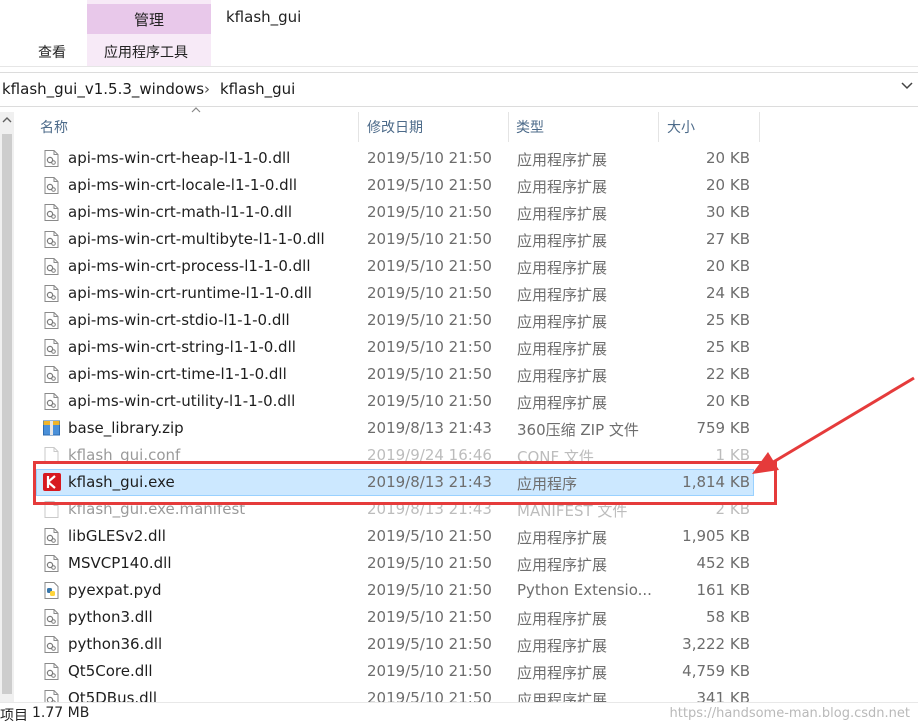  Describe the element at coordinates (429, 428) in the screenshot. I see `file-modified-date: 2019/8/13 21:43` at that location.